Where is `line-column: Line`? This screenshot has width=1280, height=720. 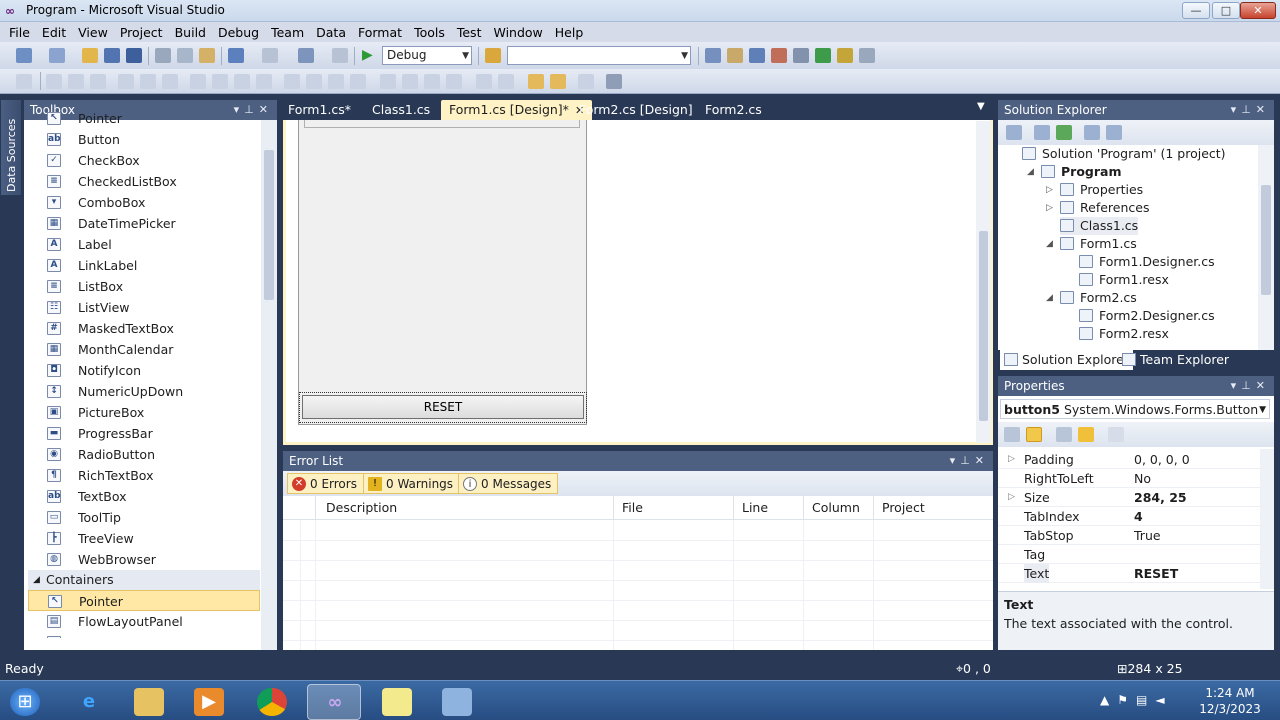 line-column: Line is located at coordinates (768, 508).